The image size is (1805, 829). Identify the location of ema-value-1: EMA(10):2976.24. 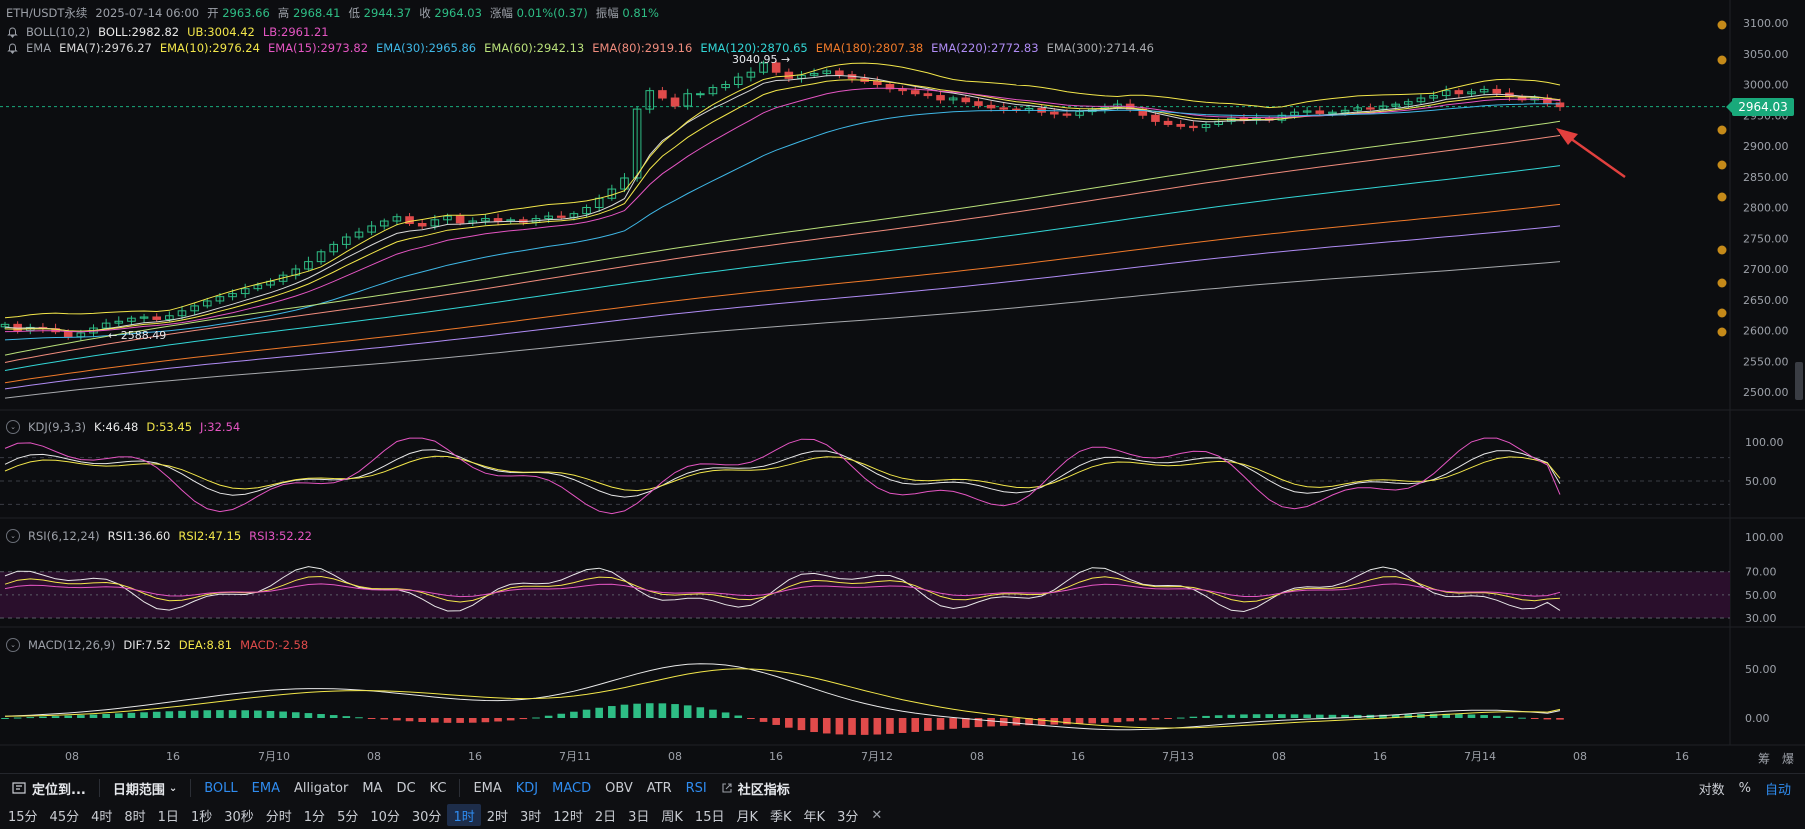
(209, 48).